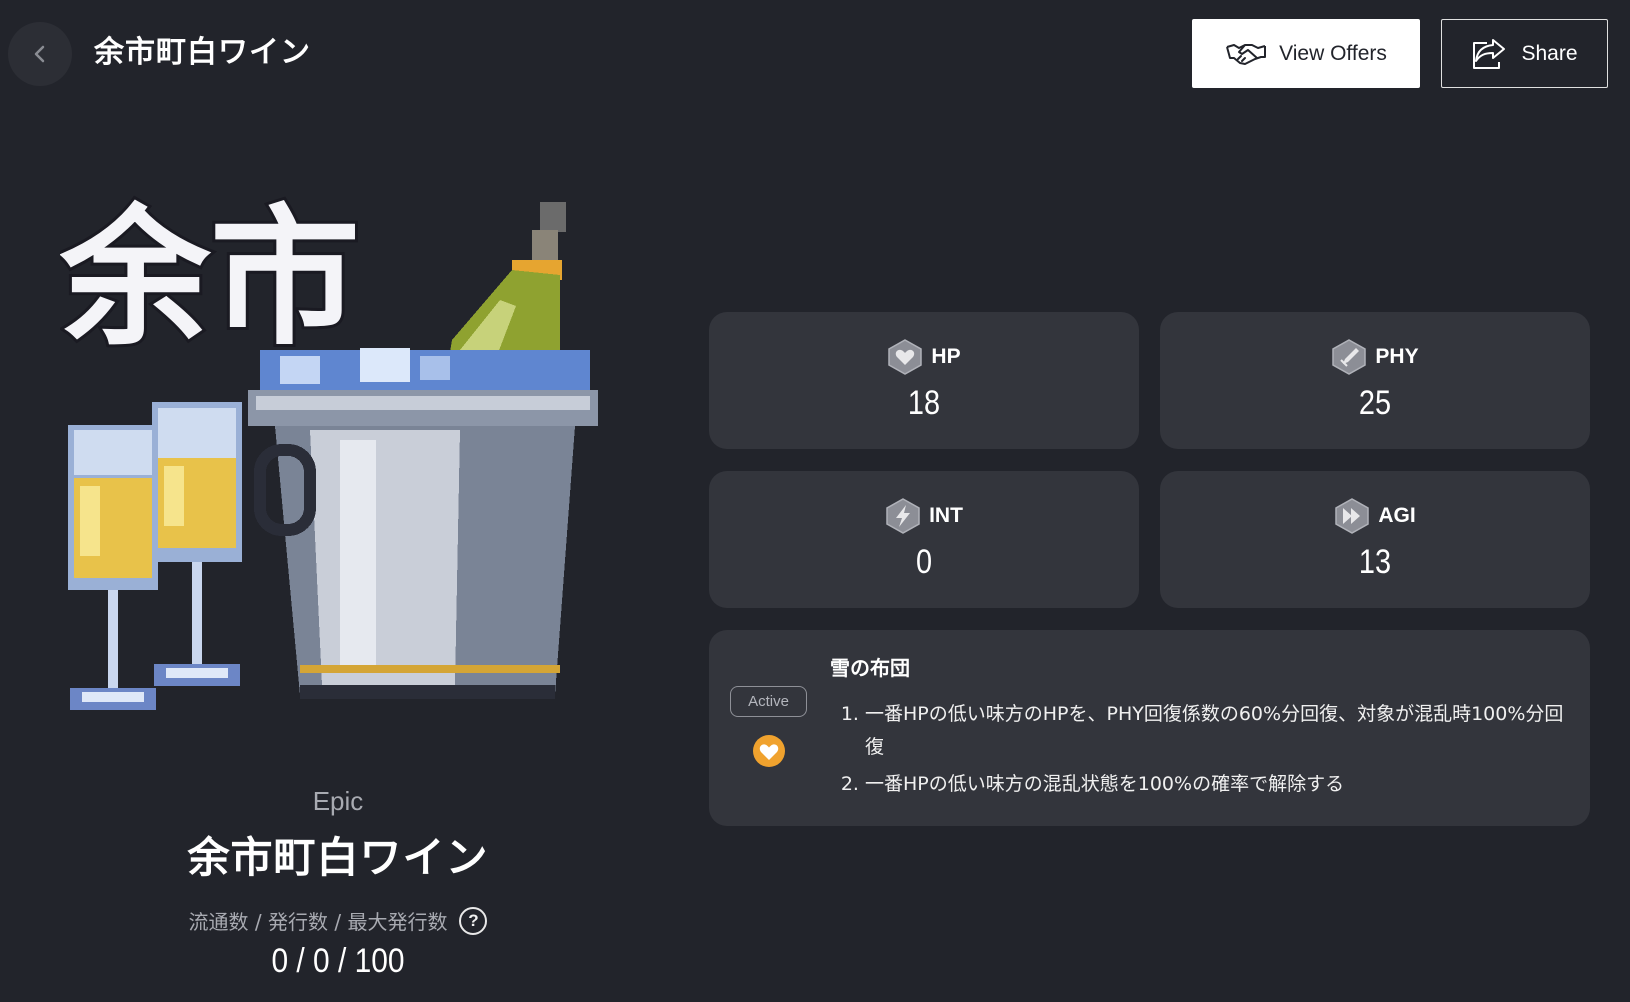  What do you see at coordinates (946, 515) in the screenshot?
I see `stat-label-int: INT` at bounding box center [946, 515].